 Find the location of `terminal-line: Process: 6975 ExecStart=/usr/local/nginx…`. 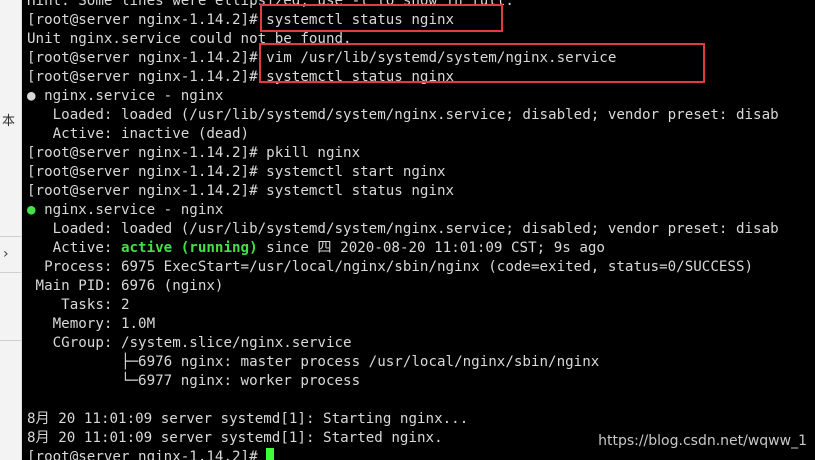

terminal-line: Process: 6975 ExecStart=/usr/local/nginx… is located at coordinates (403, 267).